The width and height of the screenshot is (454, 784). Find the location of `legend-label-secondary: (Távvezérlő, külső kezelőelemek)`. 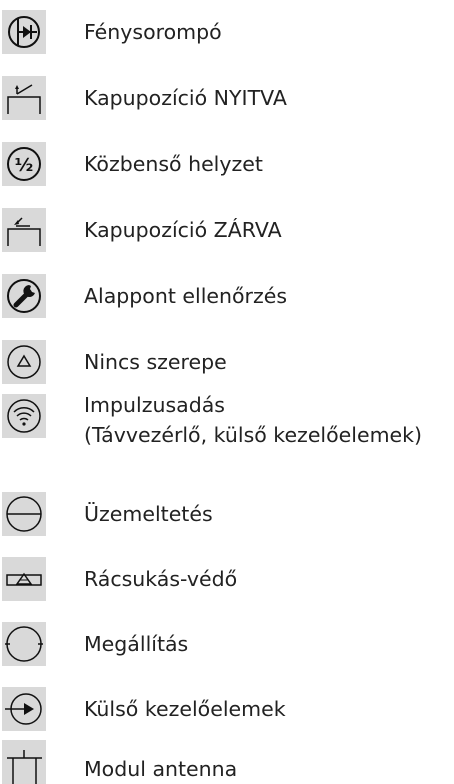

legend-label-secondary: (Távvezérlő, külső kezelőelemek) is located at coordinates (253, 435).